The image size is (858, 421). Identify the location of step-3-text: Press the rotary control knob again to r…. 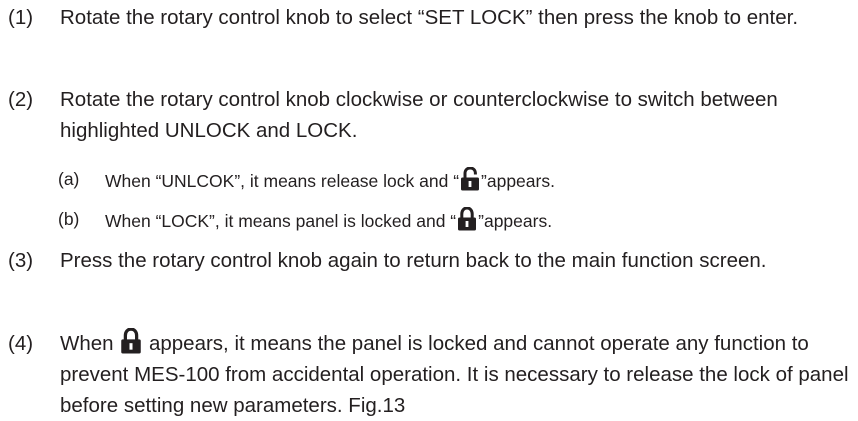
(413, 260).